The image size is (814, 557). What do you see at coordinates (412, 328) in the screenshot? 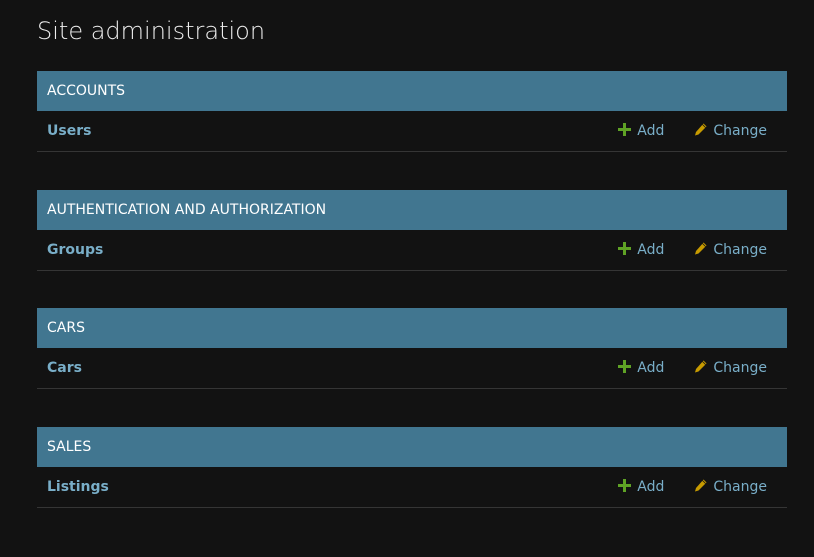
I see `module-header-cars: CARS` at bounding box center [412, 328].